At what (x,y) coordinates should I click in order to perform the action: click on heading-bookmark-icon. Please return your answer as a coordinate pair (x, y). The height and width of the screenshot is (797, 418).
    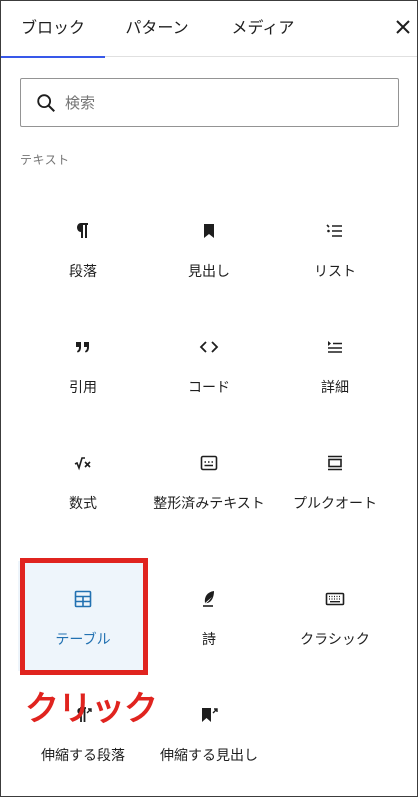
    Looking at the image, I should click on (209, 231).